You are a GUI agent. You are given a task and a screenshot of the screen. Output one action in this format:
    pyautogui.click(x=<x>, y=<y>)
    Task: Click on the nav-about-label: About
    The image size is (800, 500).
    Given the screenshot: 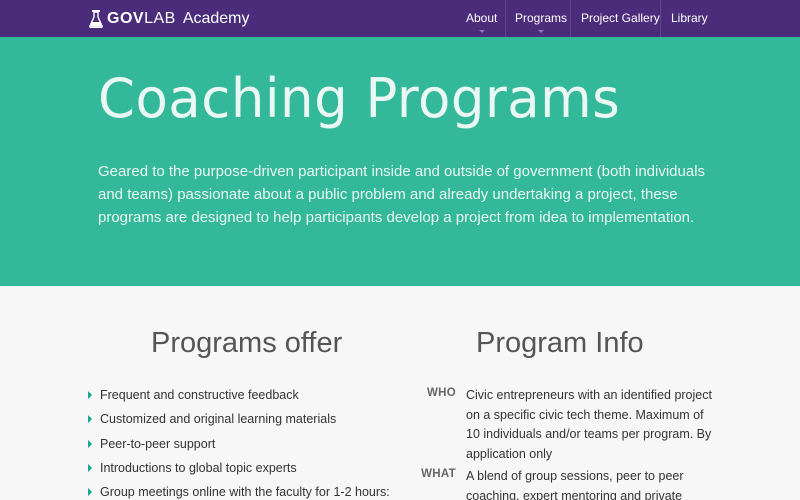 What is the action you would take?
    pyautogui.click(x=482, y=18)
    